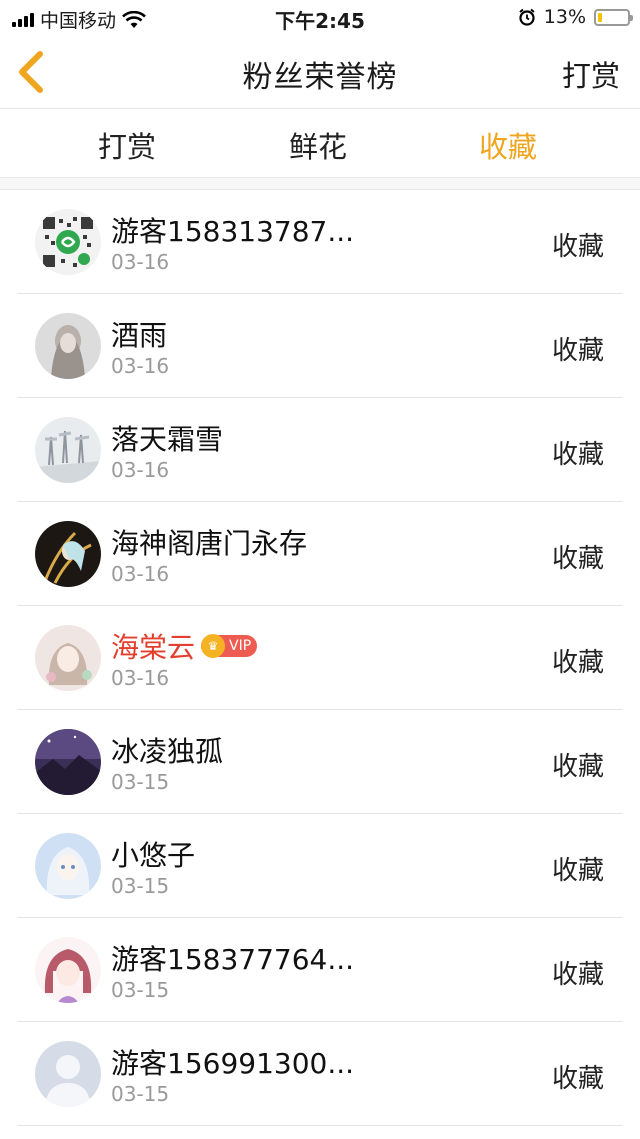 Image resolution: width=640 pixels, height=1139 pixels. Describe the element at coordinates (139, 335) in the screenshot. I see `fan-name: 酒雨` at that location.